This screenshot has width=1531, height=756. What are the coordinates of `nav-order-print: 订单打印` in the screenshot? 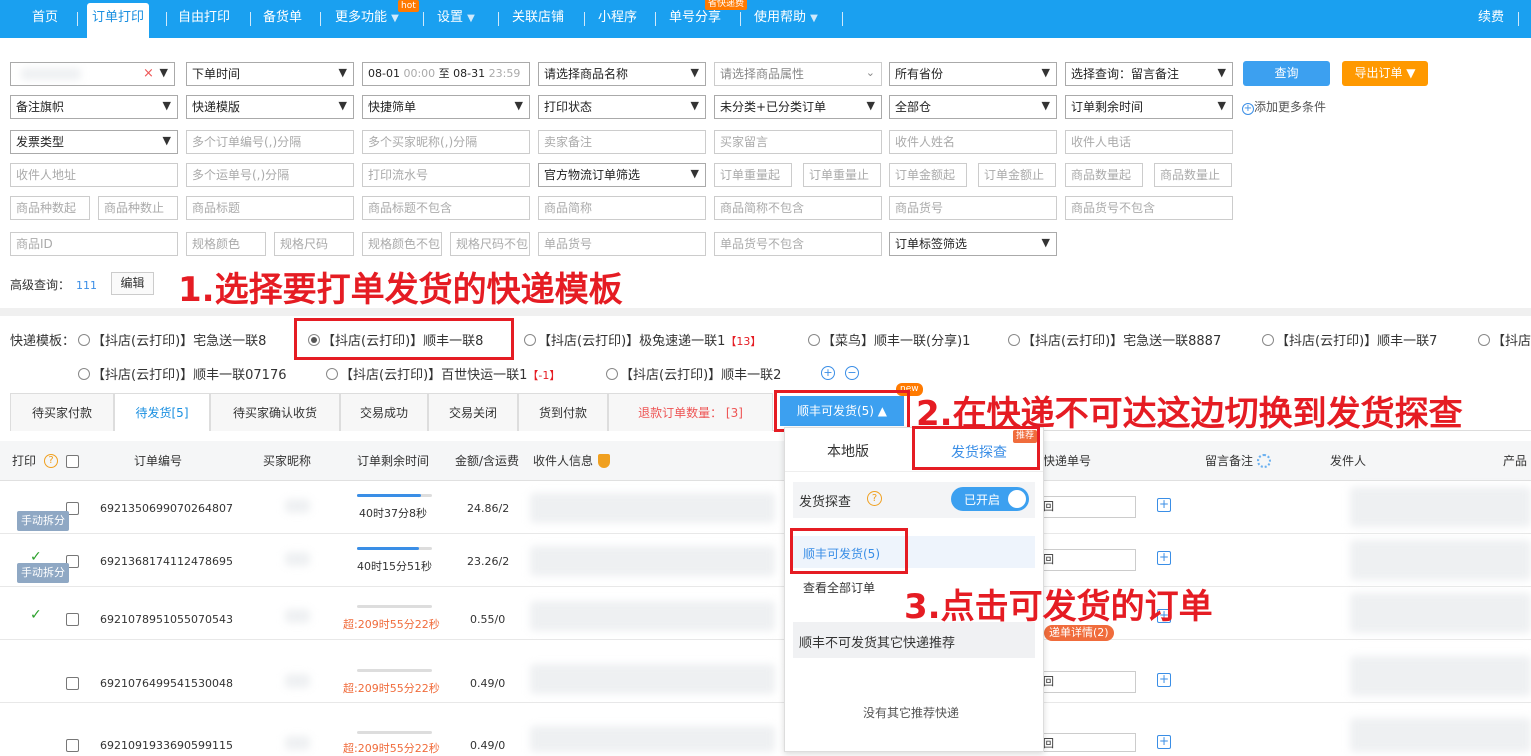 It's located at (118, 20).